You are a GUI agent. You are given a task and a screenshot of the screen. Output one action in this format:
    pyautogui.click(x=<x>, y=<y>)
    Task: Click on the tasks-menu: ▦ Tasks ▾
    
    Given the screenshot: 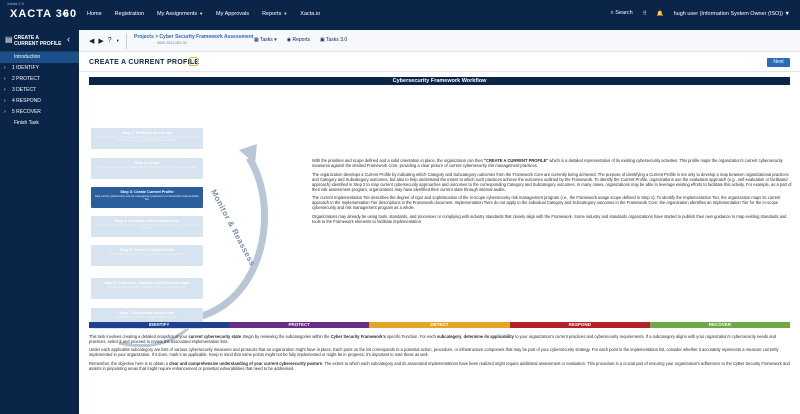 What is the action you would take?
    pyautogui.click(x=265, y=40)
    